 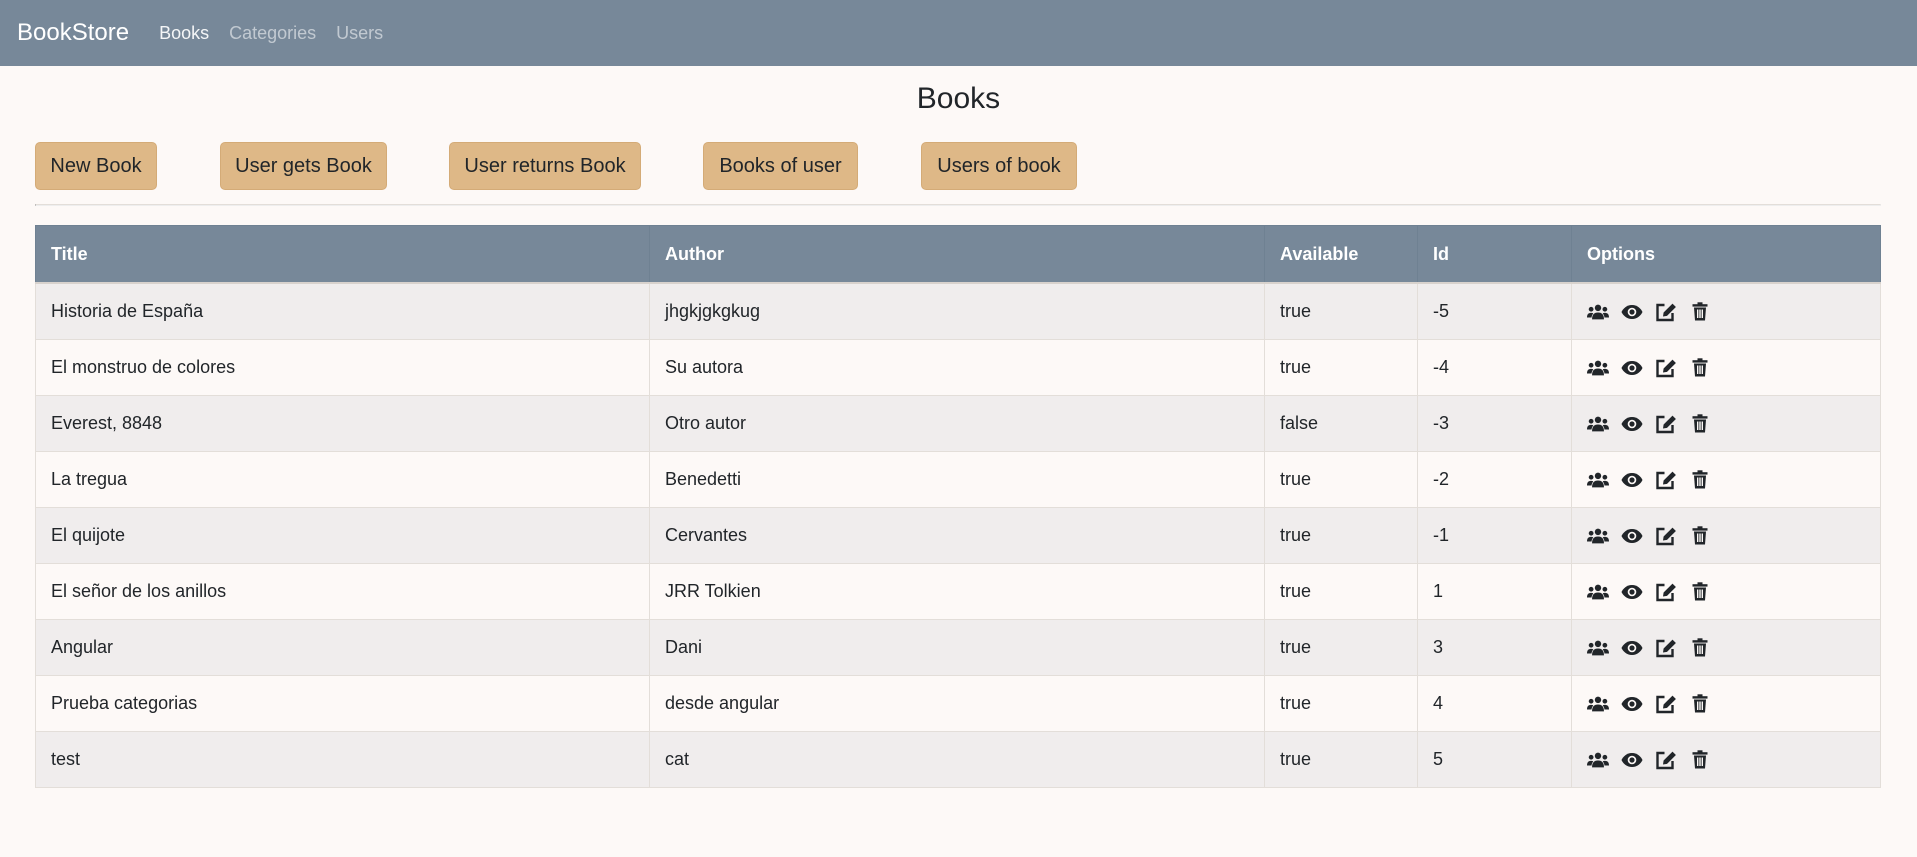 What do you see at coordinates (342, 703) in the screenshot?
I see `cell-title: Prueba categorias` at bounding box center [342, 703].